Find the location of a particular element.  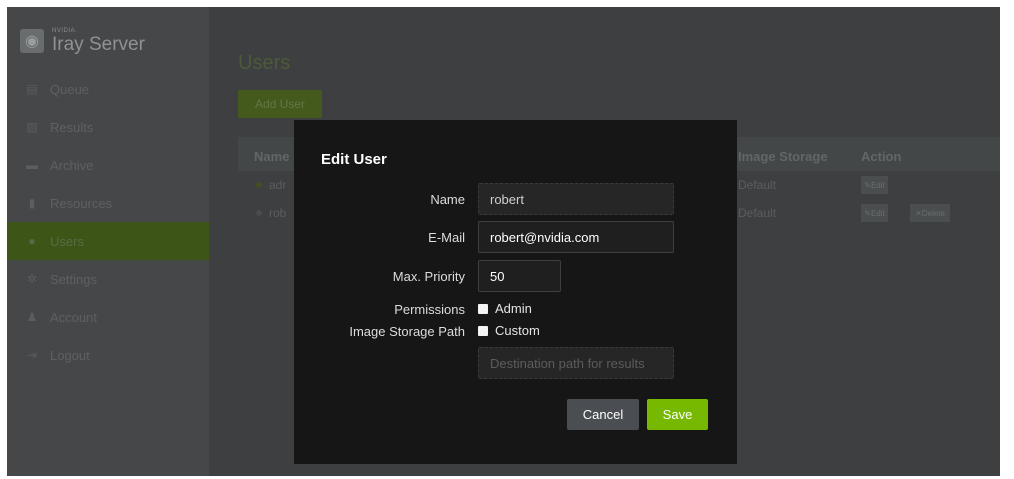

sidebar-item-label: Resources is located at coordinates (81, 203).